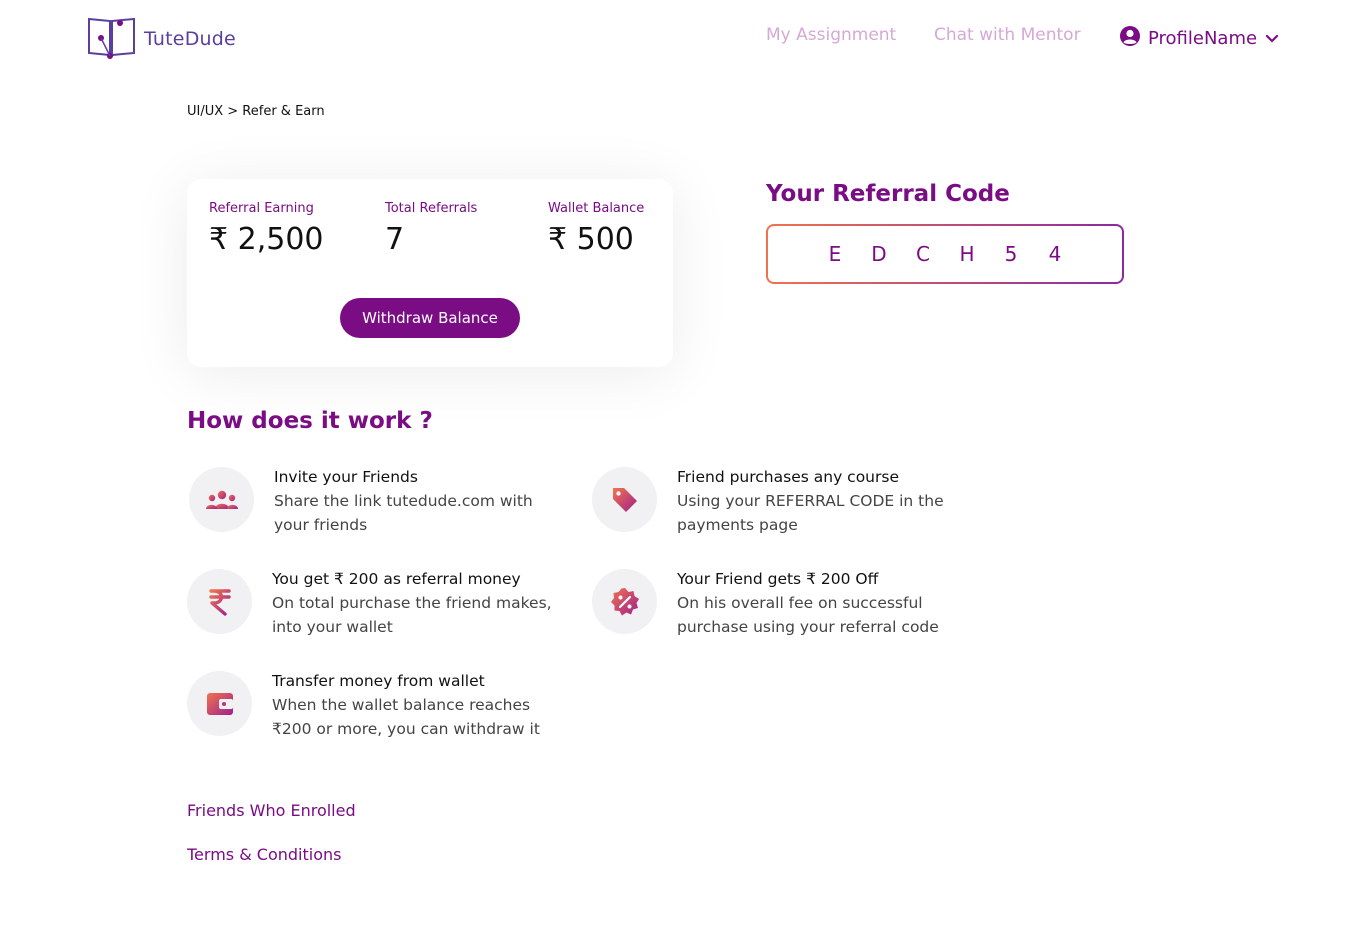 This screenshot has width=1366, height=947. Describe the element at coordinates (945, 254) in the screenshot. I see `referral-code-box: E D C H 5 4` at that location.